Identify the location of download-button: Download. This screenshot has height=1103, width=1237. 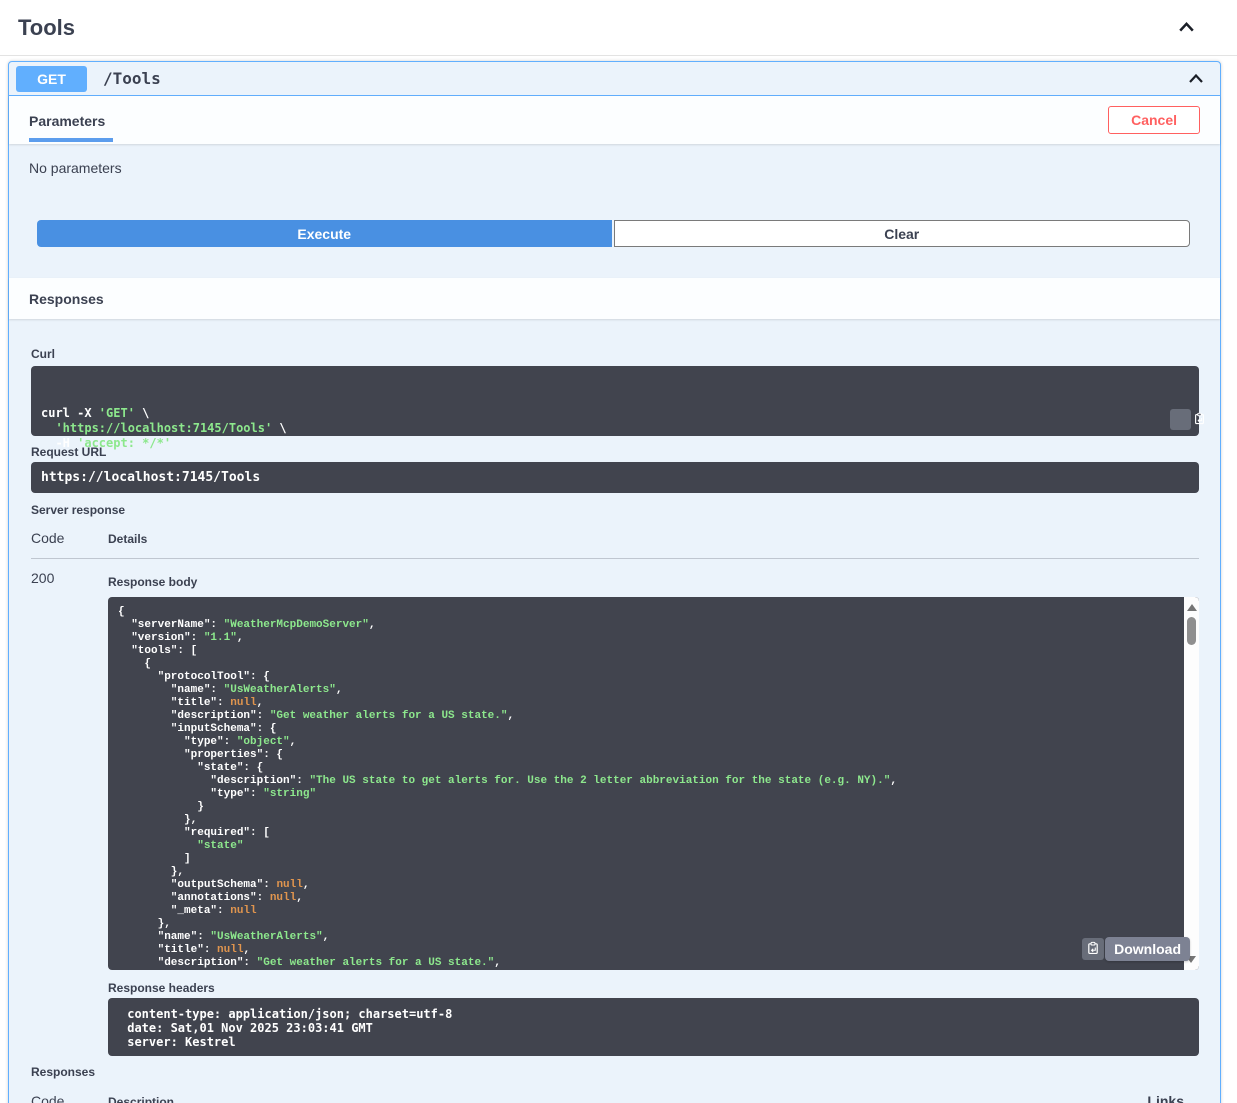
(1147, 949).